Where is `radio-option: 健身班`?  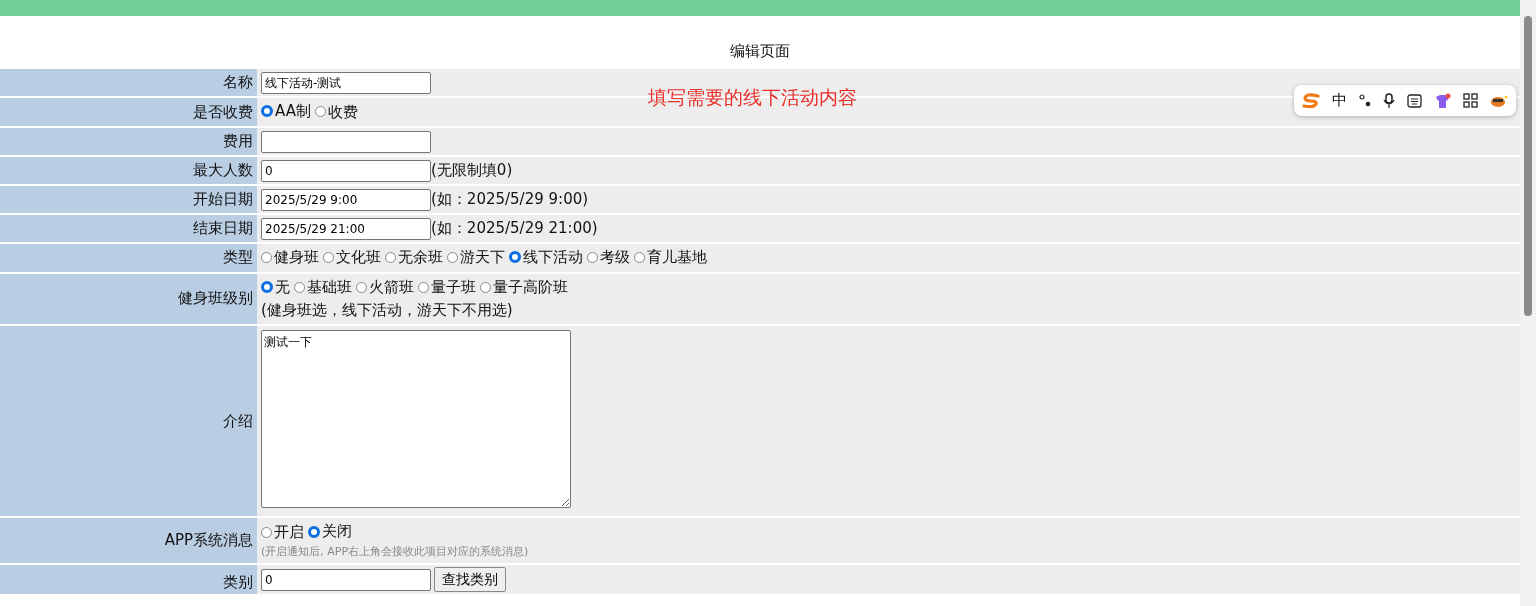 radio-option: 健身班 is located at coordinates (290, 257).